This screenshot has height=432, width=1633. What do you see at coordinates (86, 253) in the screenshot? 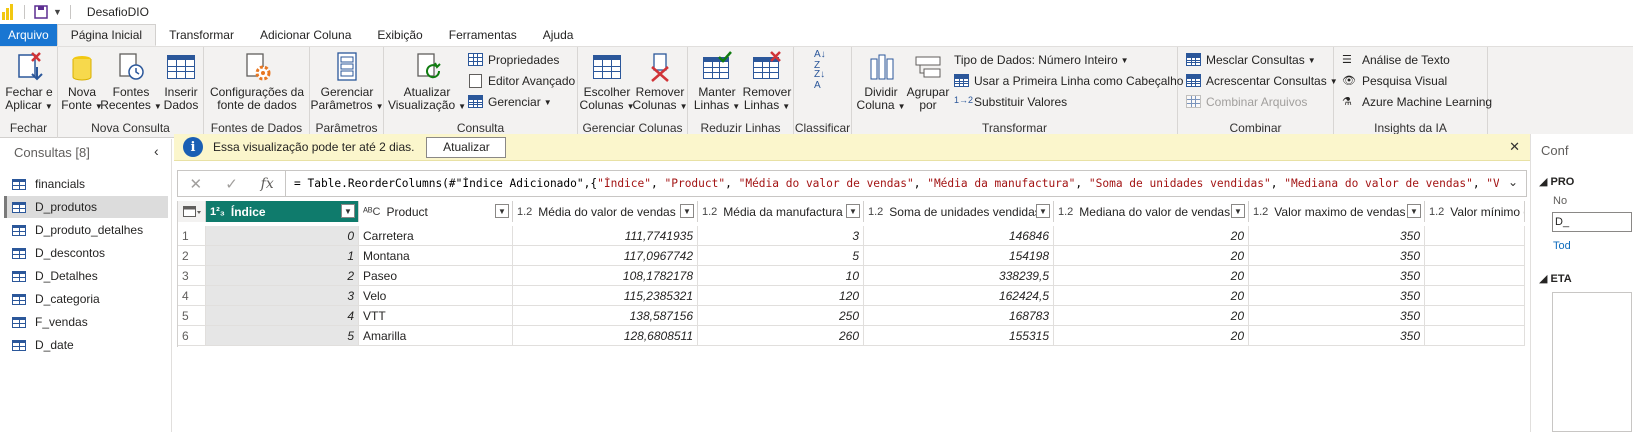
I see `query-item-d-descontos: D_descontos` at bounding box center [86, 253].